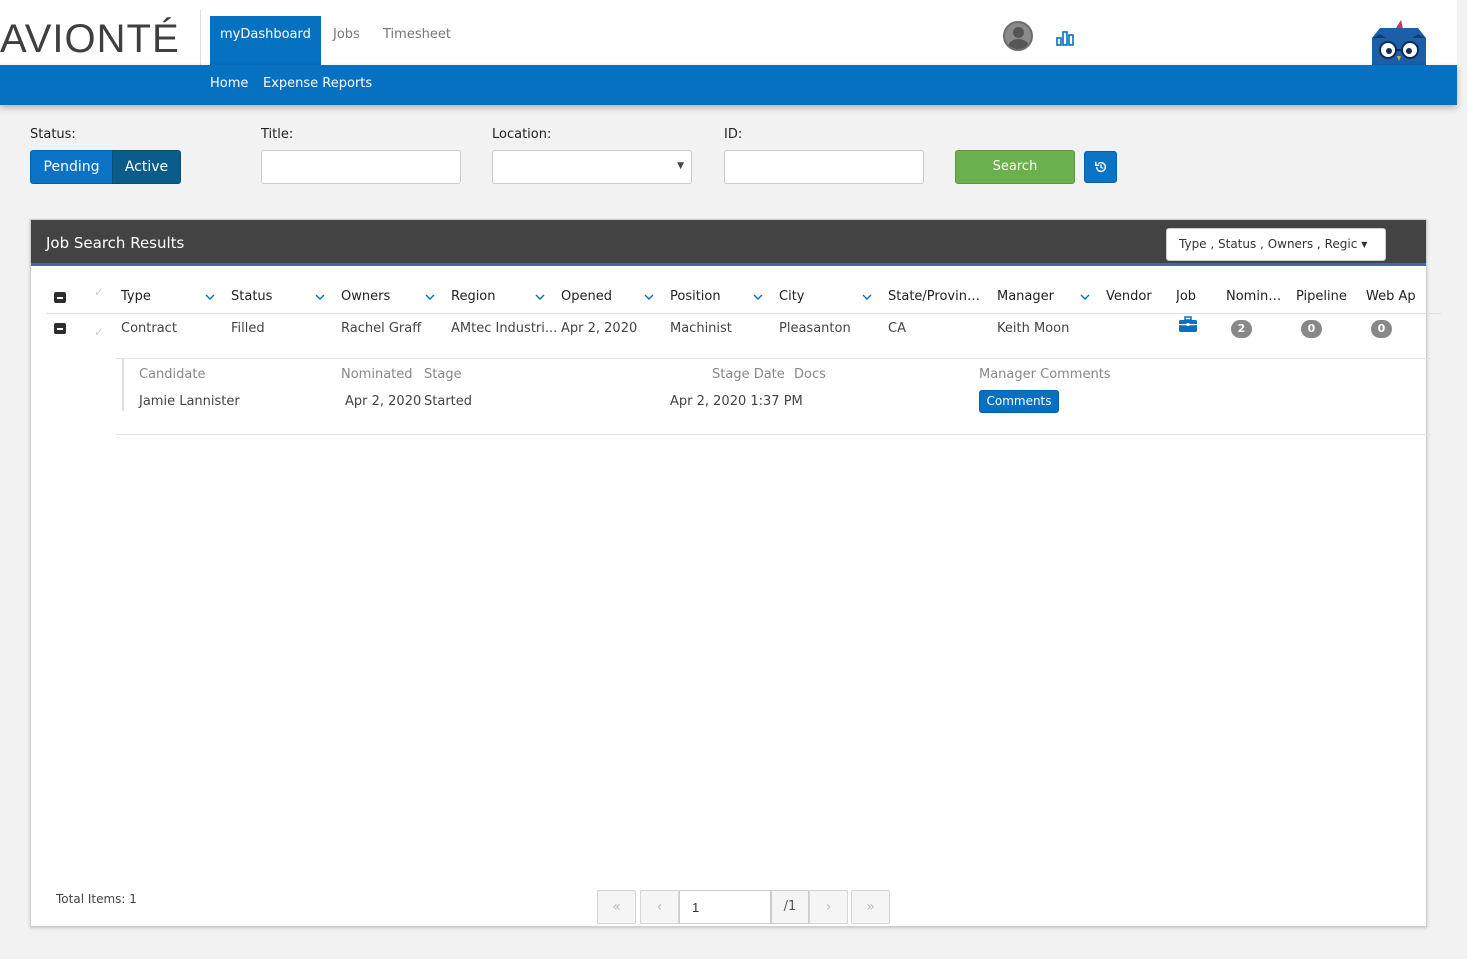 The width and height of the screenshot is (1467, 959). What do you see at coordinates (200, 37) in the screenshot?
I see `logo-divider` at bounding box center [200, 37].